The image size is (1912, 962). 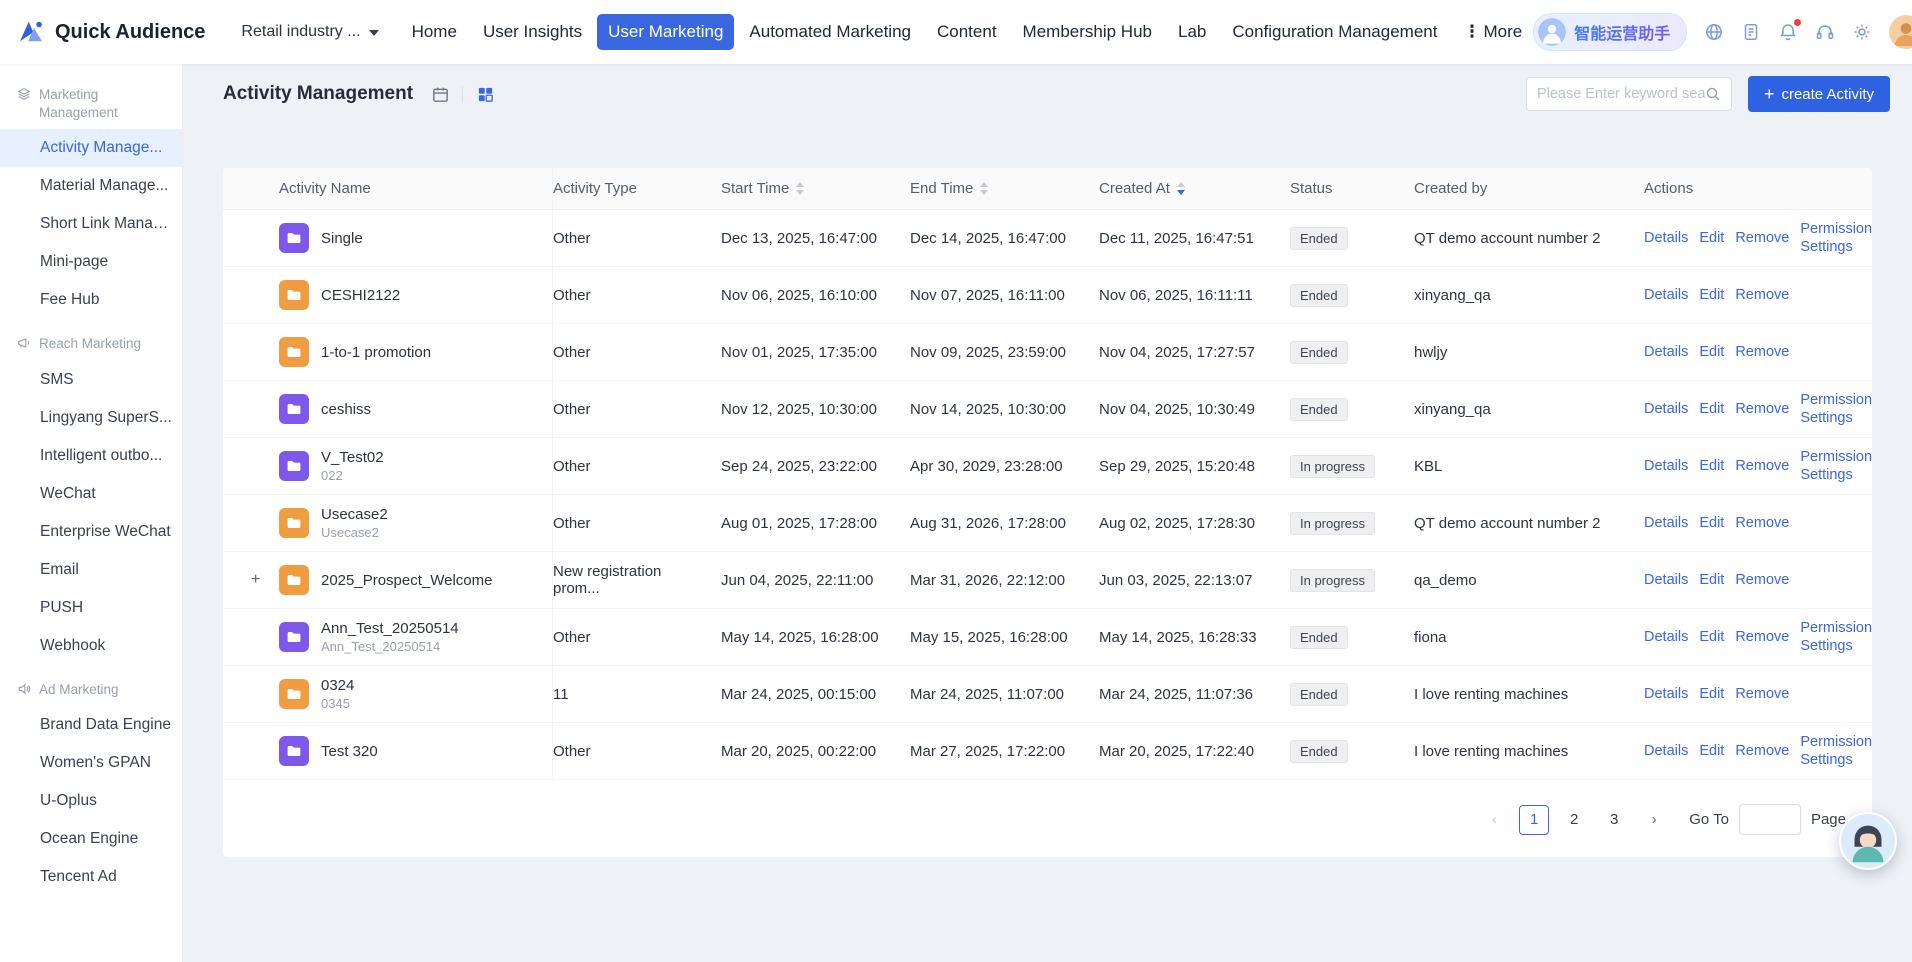 I want to click on nav-item-label: Content, so click(x=967, y=31).